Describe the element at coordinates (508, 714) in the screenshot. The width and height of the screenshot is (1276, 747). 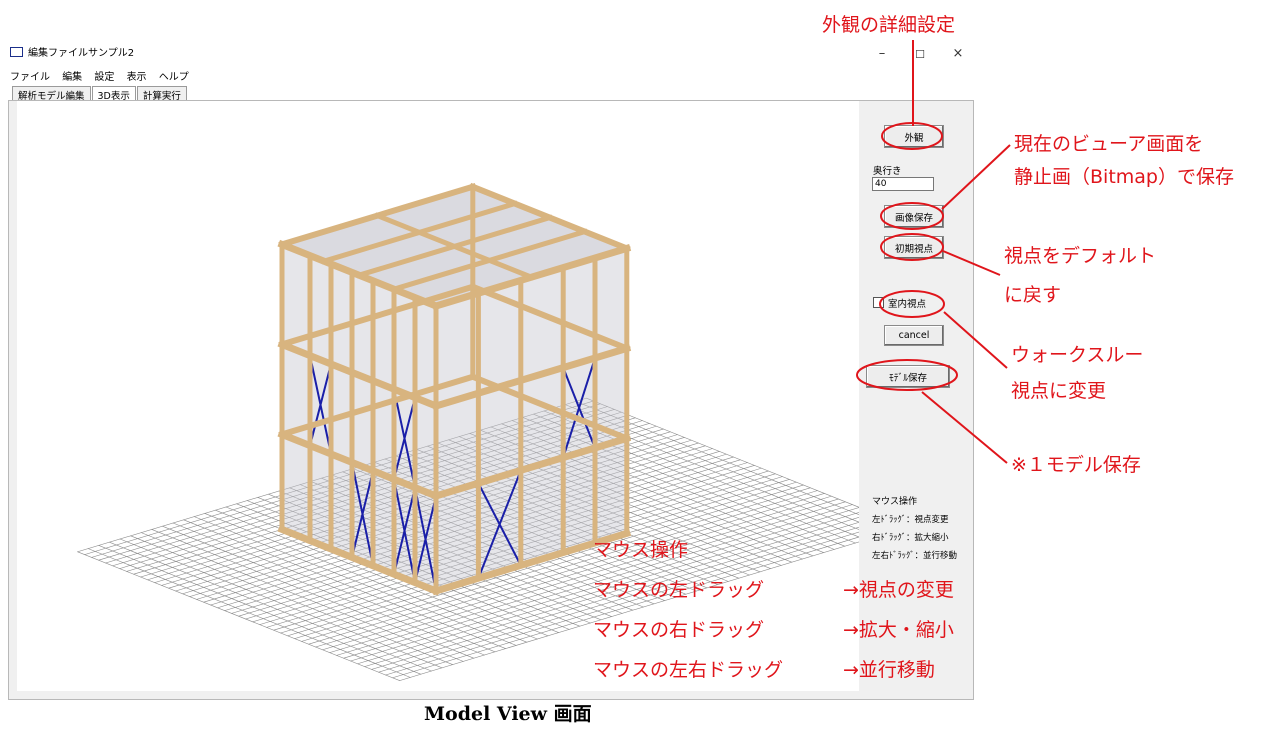
I see `figure-caption: Model View 画面` at that location.